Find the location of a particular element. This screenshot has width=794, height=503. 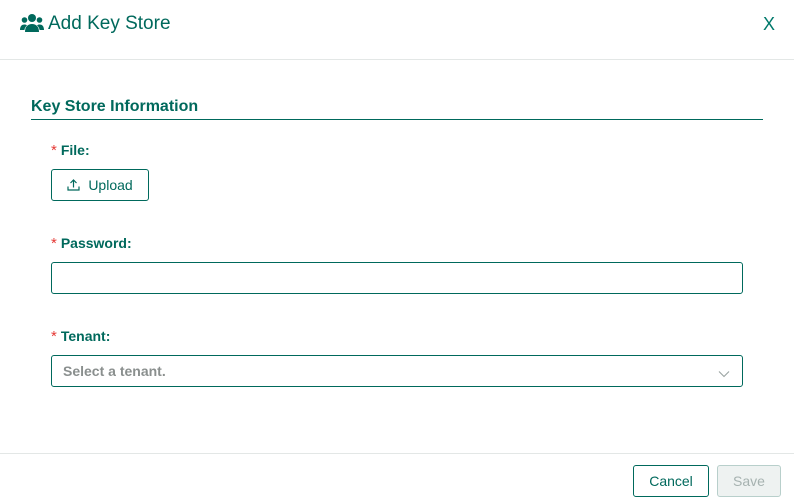

upload-icon is located at coordinates (73, 185).